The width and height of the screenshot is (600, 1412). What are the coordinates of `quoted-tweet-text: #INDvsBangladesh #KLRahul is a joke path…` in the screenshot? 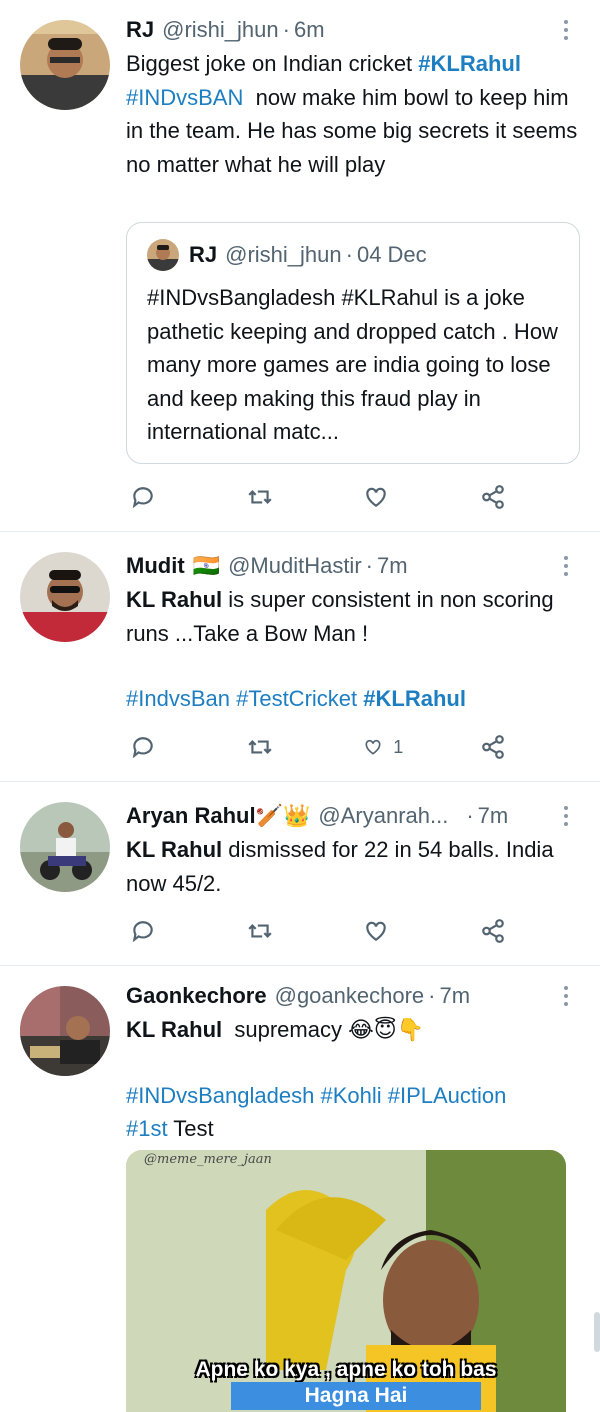 It's located at (352, 364).